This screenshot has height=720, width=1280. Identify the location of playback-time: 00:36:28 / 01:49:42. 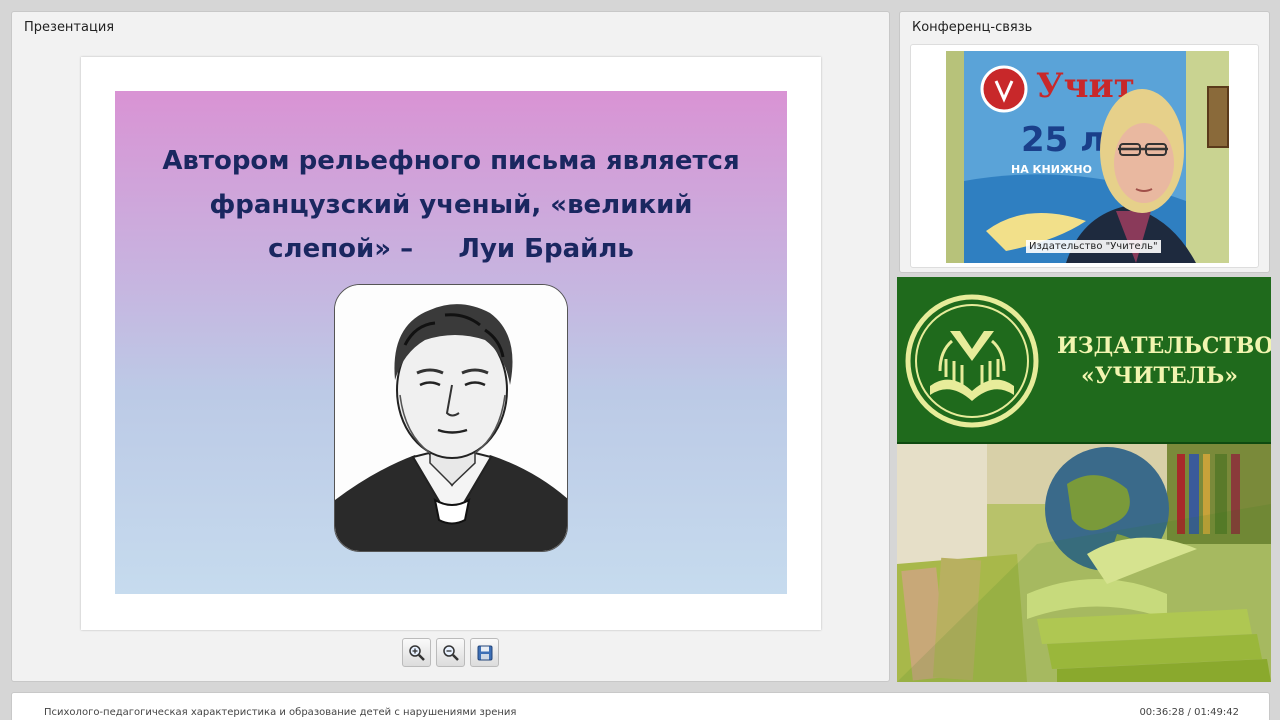
(1189, 712).